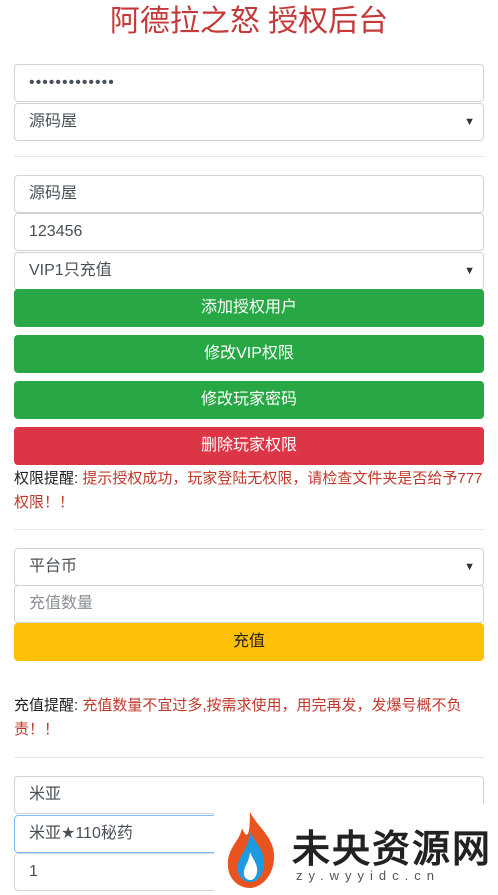 The width and height of the screenshot is (498, 895). Describe the element at coordinates (251, 850) in the screenshot. I see `flame-logo-icon` at that location.